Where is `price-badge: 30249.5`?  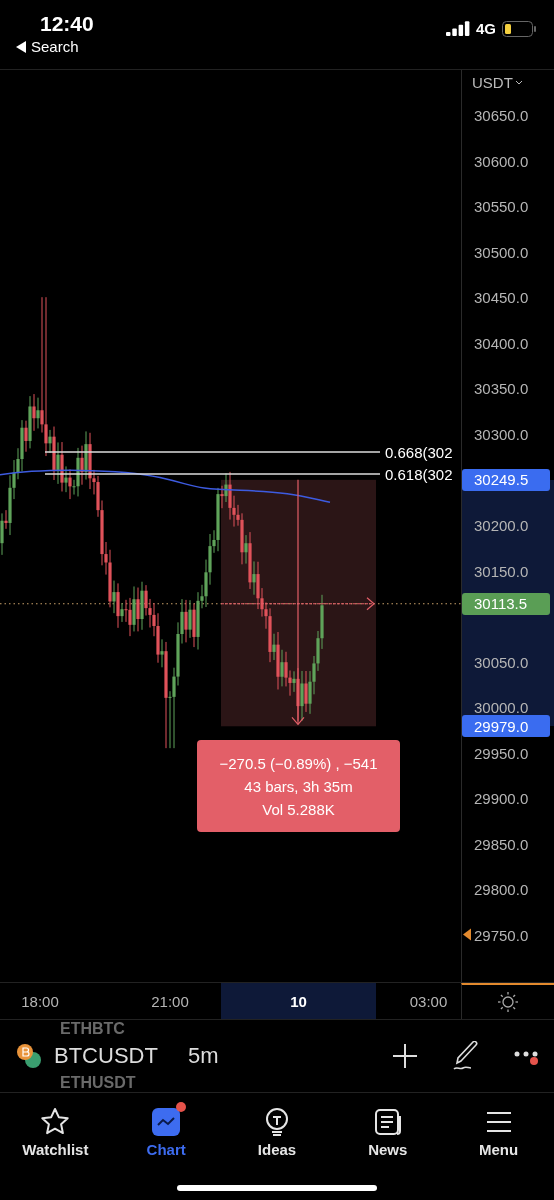 price-badge: 30249.5 is located at coordinates (506, 479).